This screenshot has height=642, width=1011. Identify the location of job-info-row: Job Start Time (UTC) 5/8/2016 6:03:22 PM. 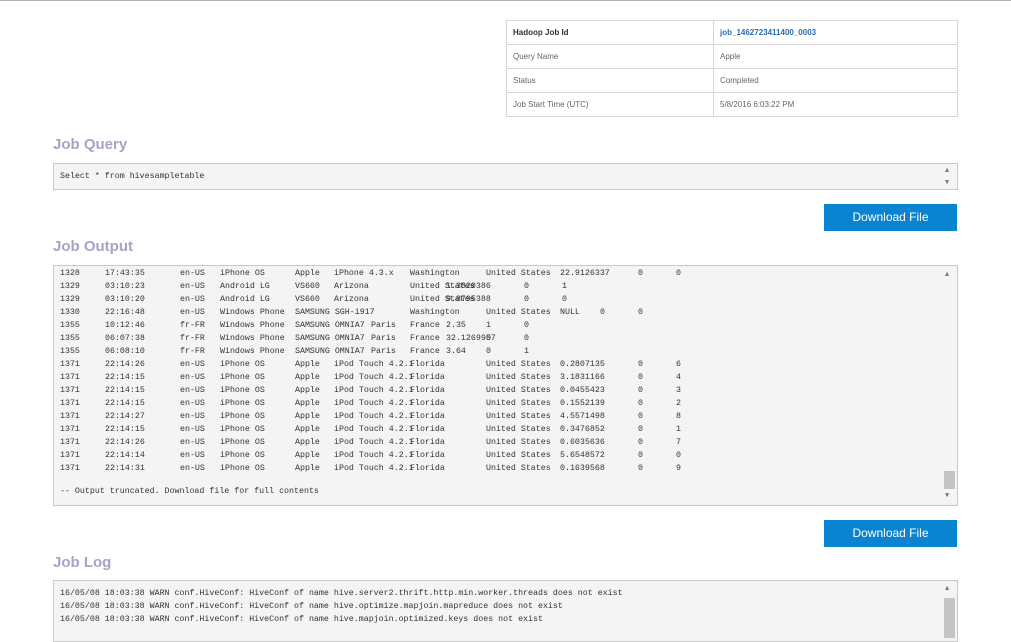
(732, 104).